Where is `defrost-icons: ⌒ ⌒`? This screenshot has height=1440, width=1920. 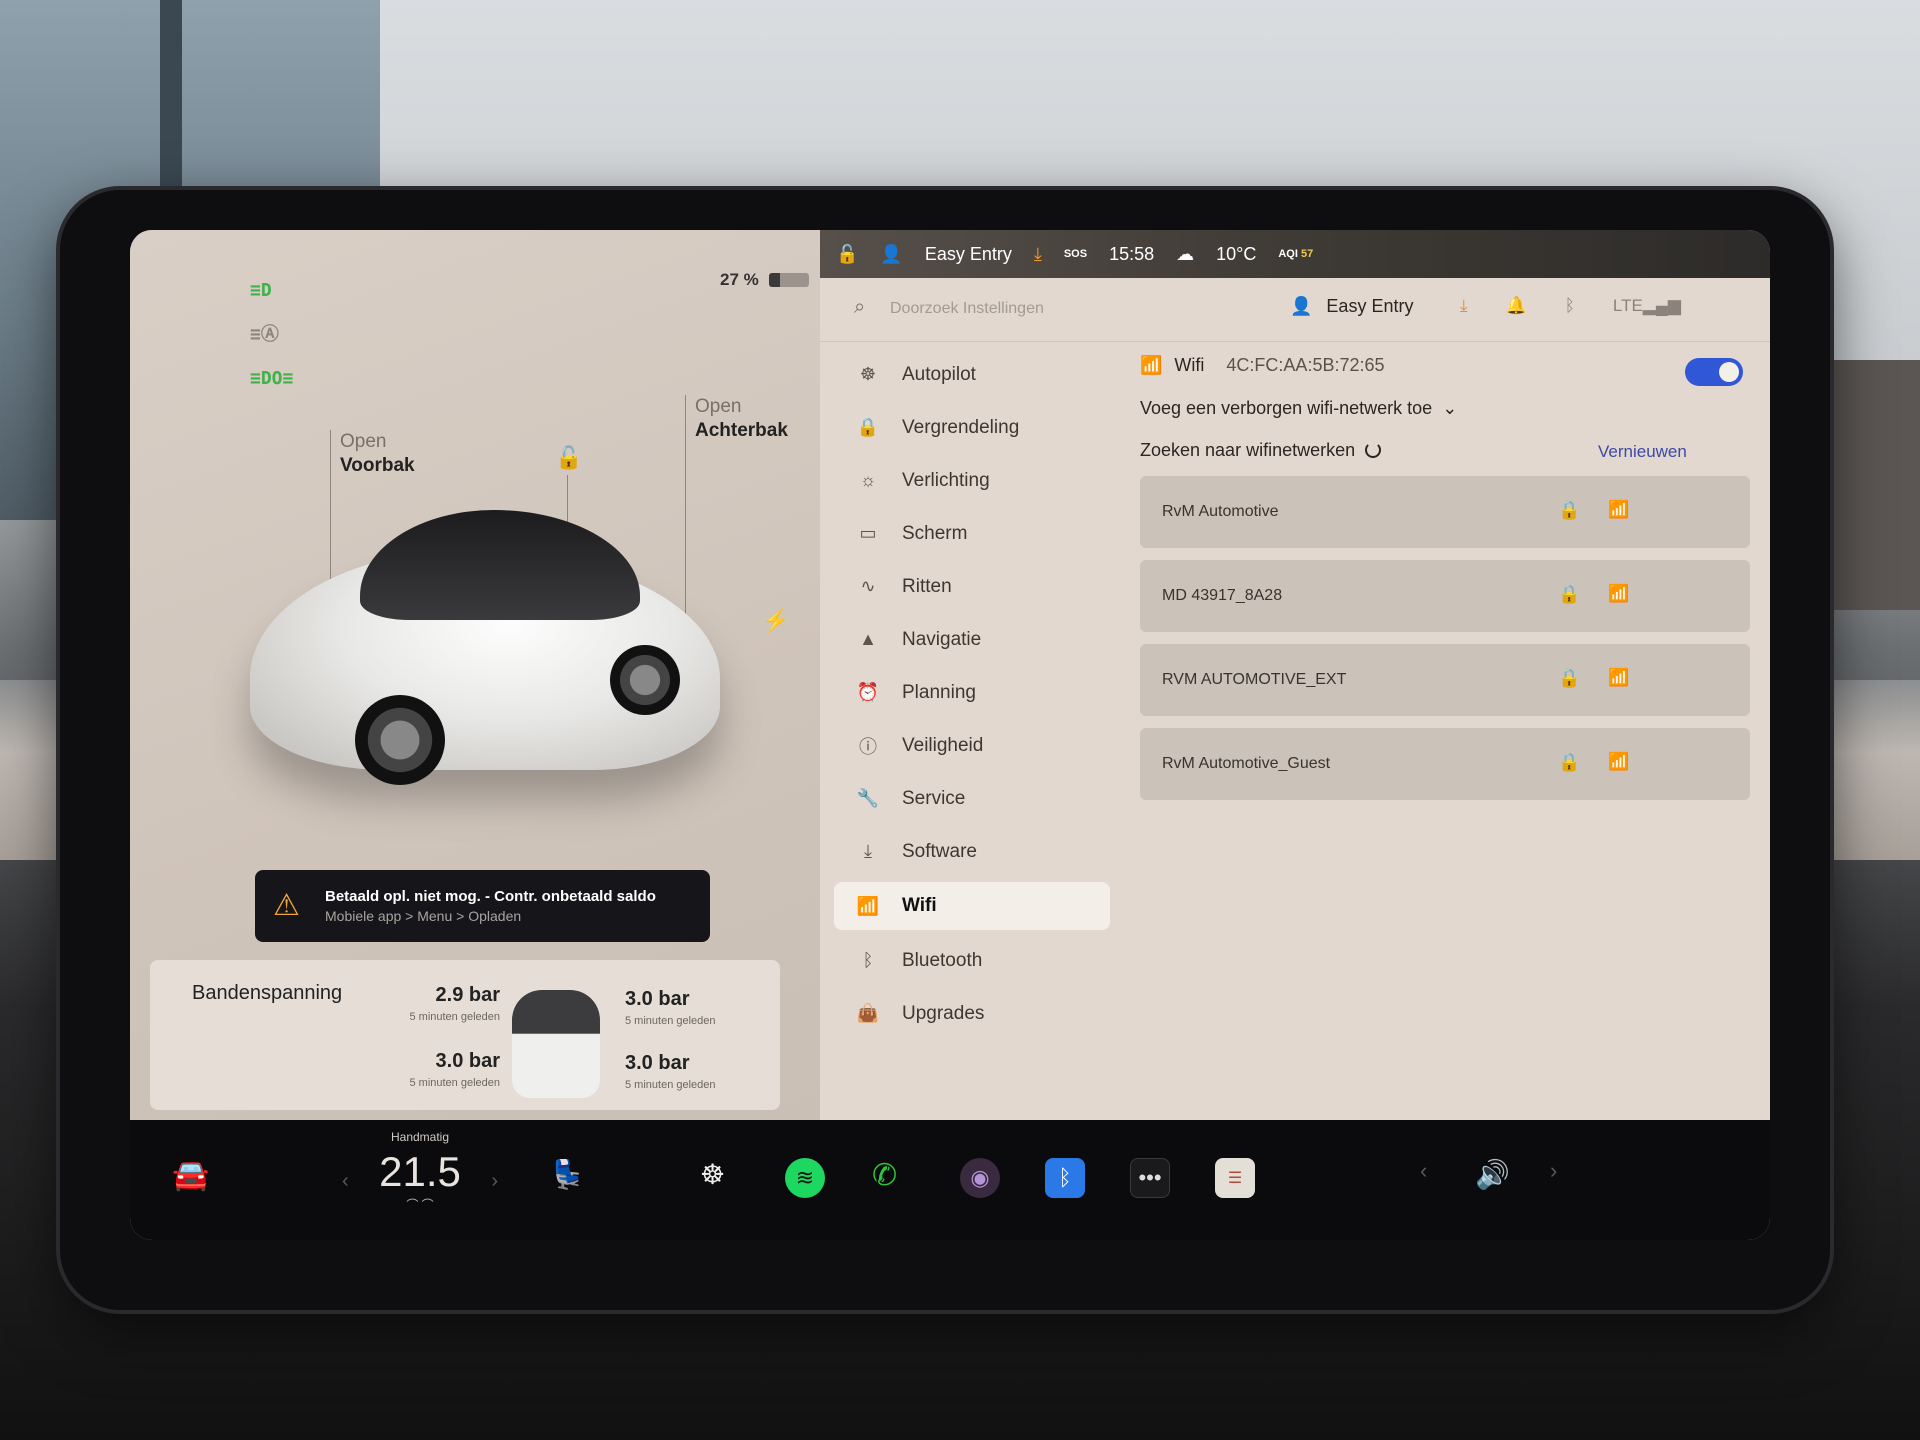
defrost-icons: ⌒ ⌒ is located at coordinates (420, 1205).